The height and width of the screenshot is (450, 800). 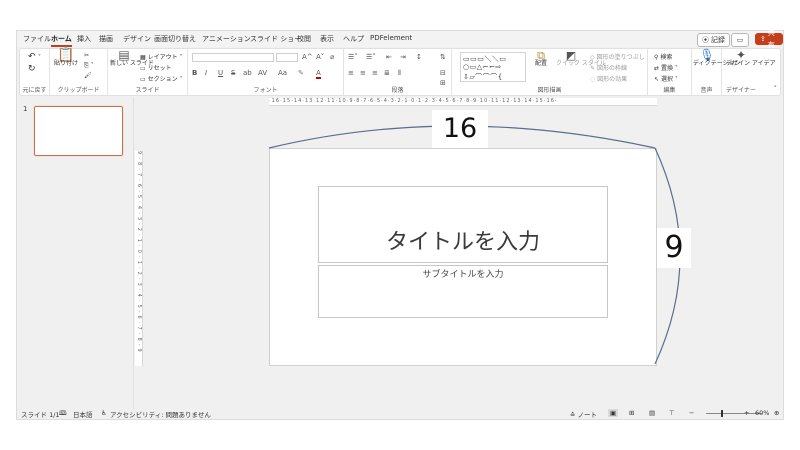 What do you see at coordinates (652, 413) in the screenshot?
I see `reading-view-icon: ▤` at bounding box center [652, 413].